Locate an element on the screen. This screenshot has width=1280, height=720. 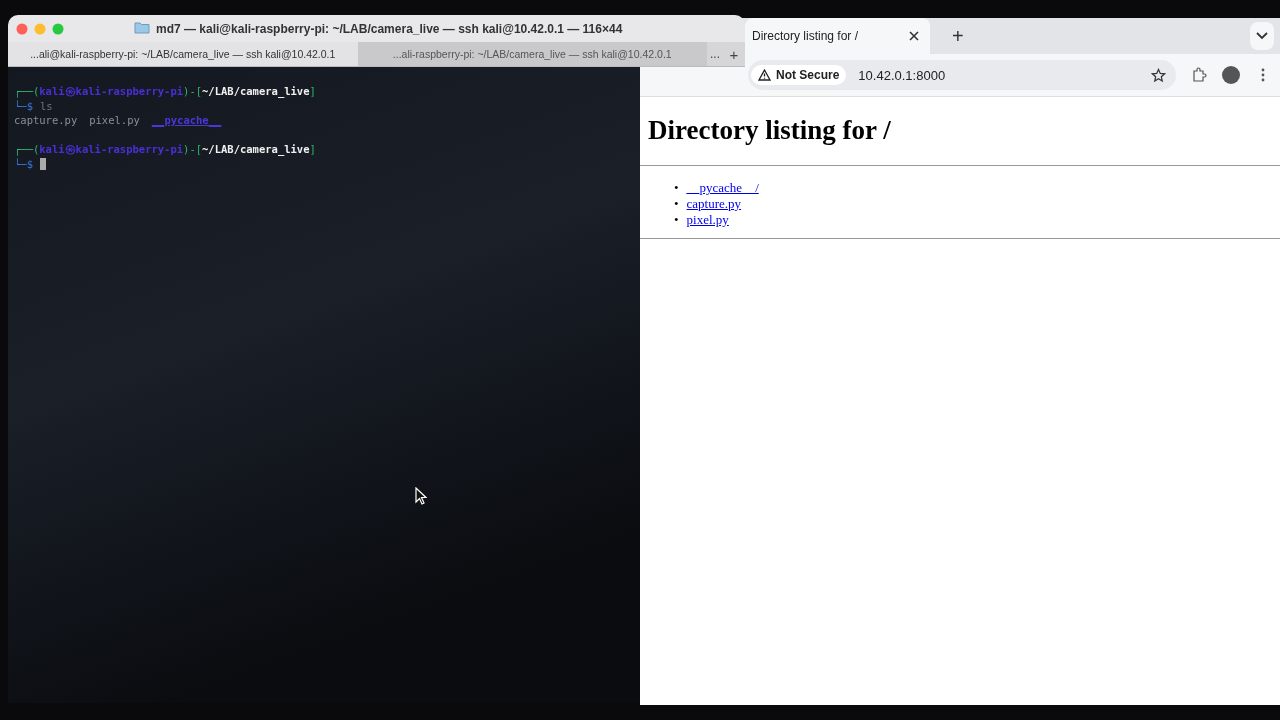
url-text: 10.42.0.1:8000 is located at coordinates (902, 75).